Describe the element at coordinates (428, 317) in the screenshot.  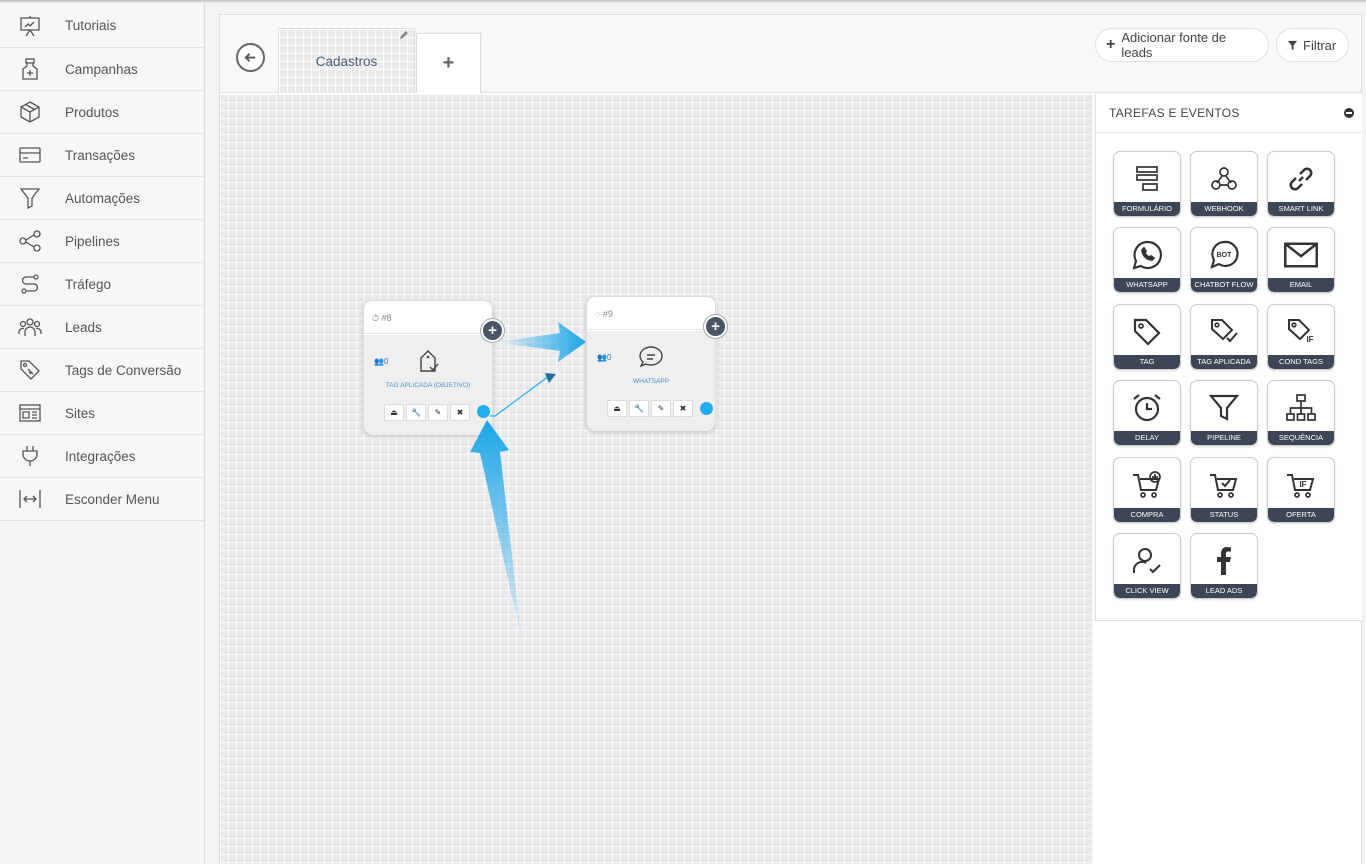
I see `node-header: ⏱ #8` at that location.